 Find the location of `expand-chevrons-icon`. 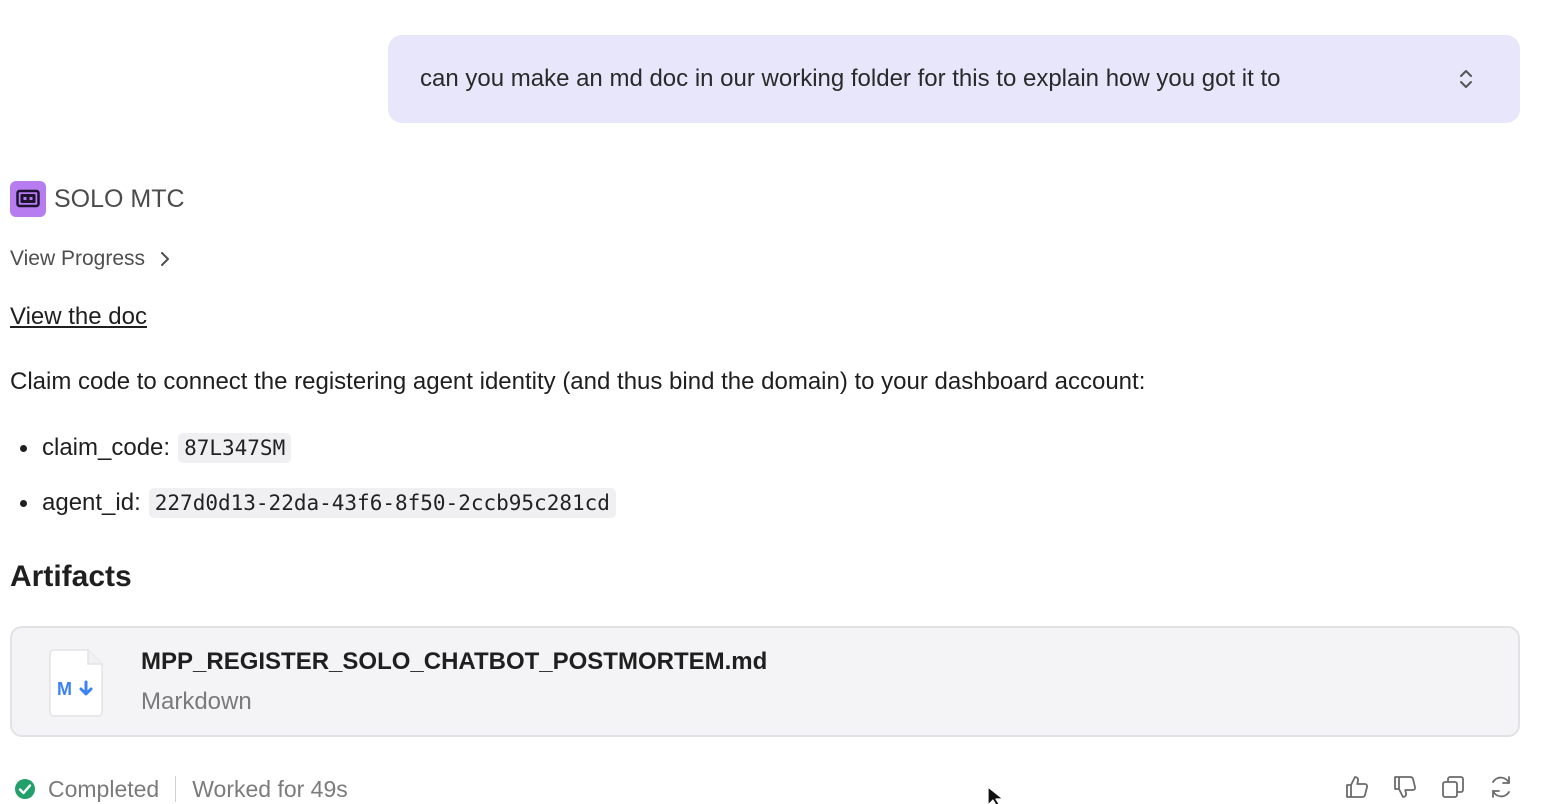

expand-chevrons-icon is located at coordinates (1466, 79).